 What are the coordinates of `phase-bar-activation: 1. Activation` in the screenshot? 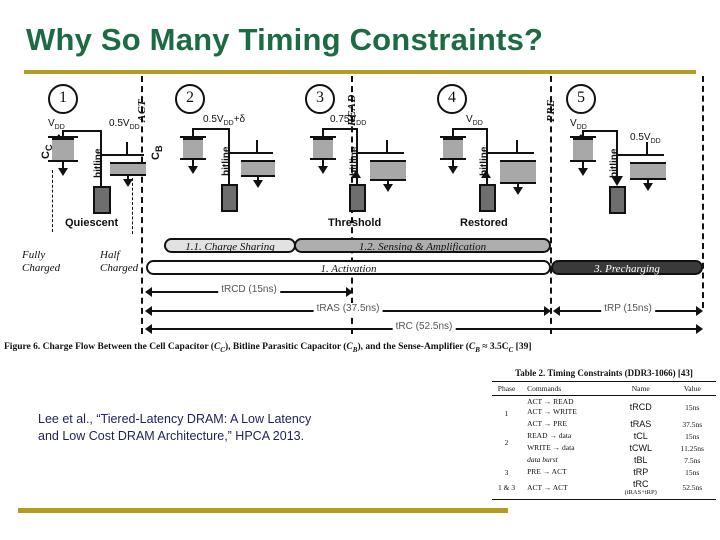 It's located at (348, 267).